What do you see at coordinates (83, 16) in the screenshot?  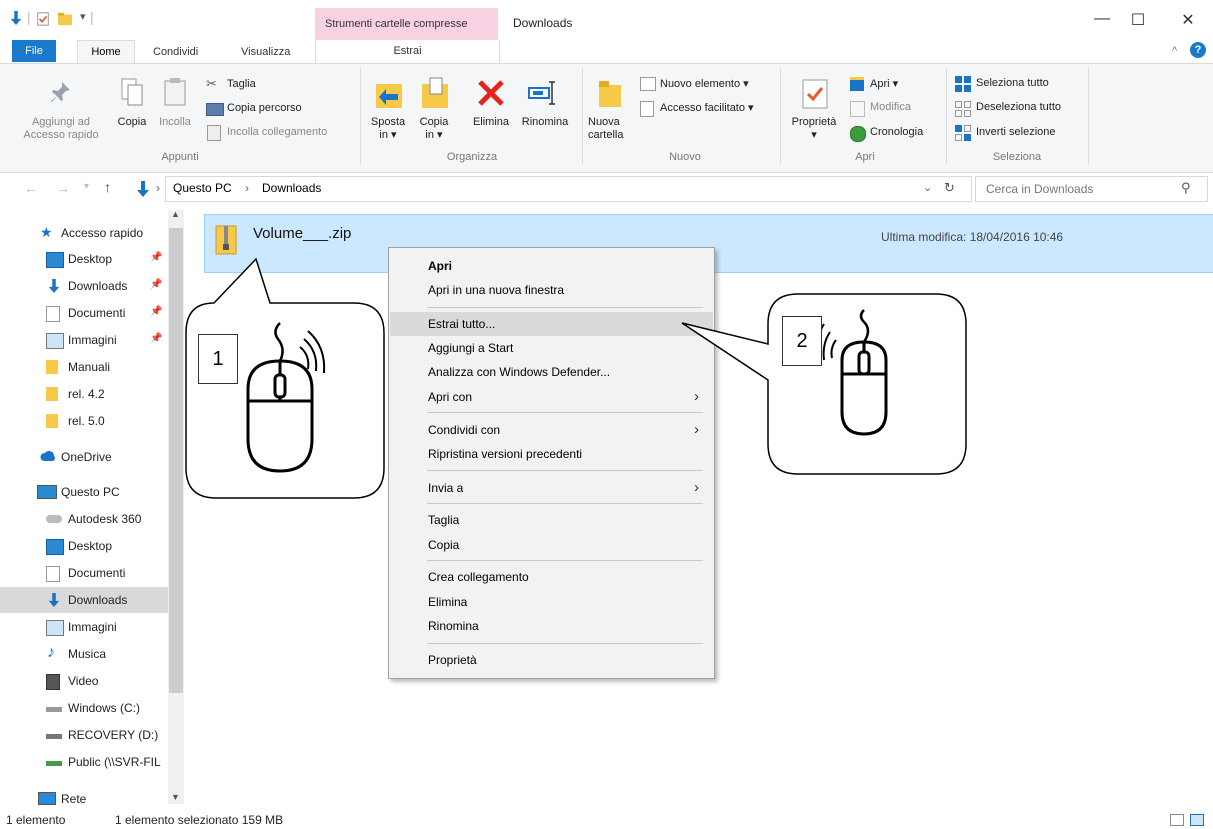 I see `qat-dropdown-icon: ▾` at bounding box center [83, 16].